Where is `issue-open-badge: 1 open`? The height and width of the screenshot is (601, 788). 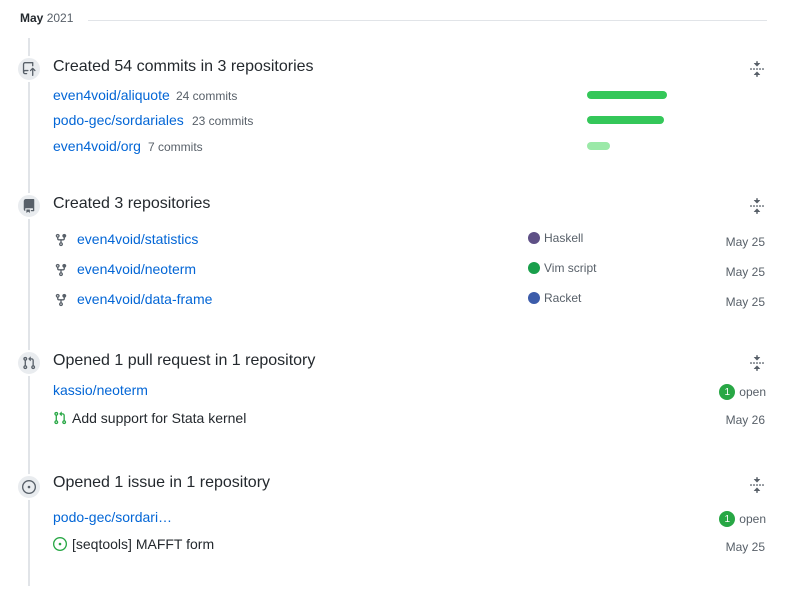 issue-open-badge: 1 open is located at coordinates (742, 519).